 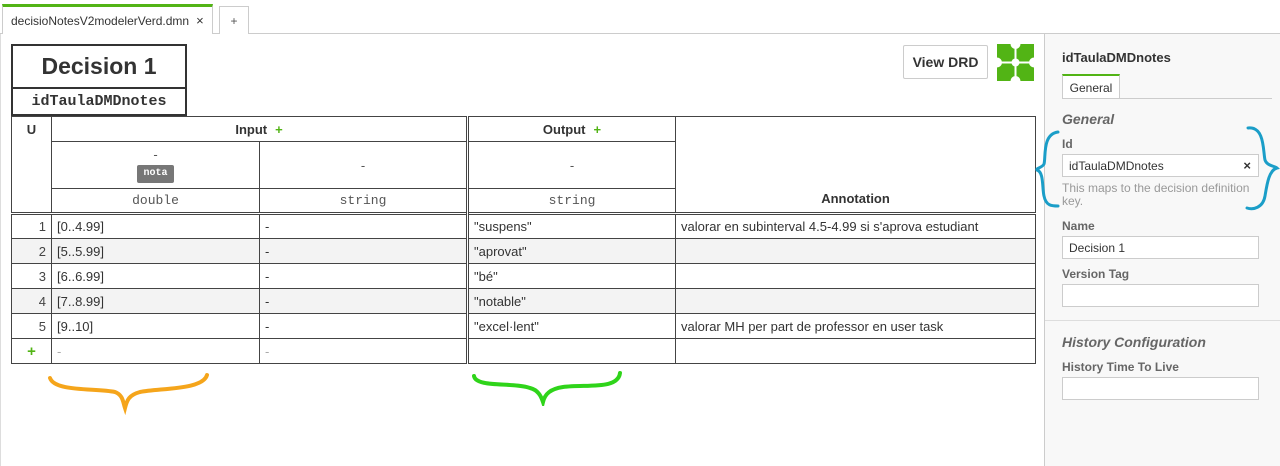 I want to click on table-row: 2 [5..5.99] - "aprovat", so click(x=524, y=251).